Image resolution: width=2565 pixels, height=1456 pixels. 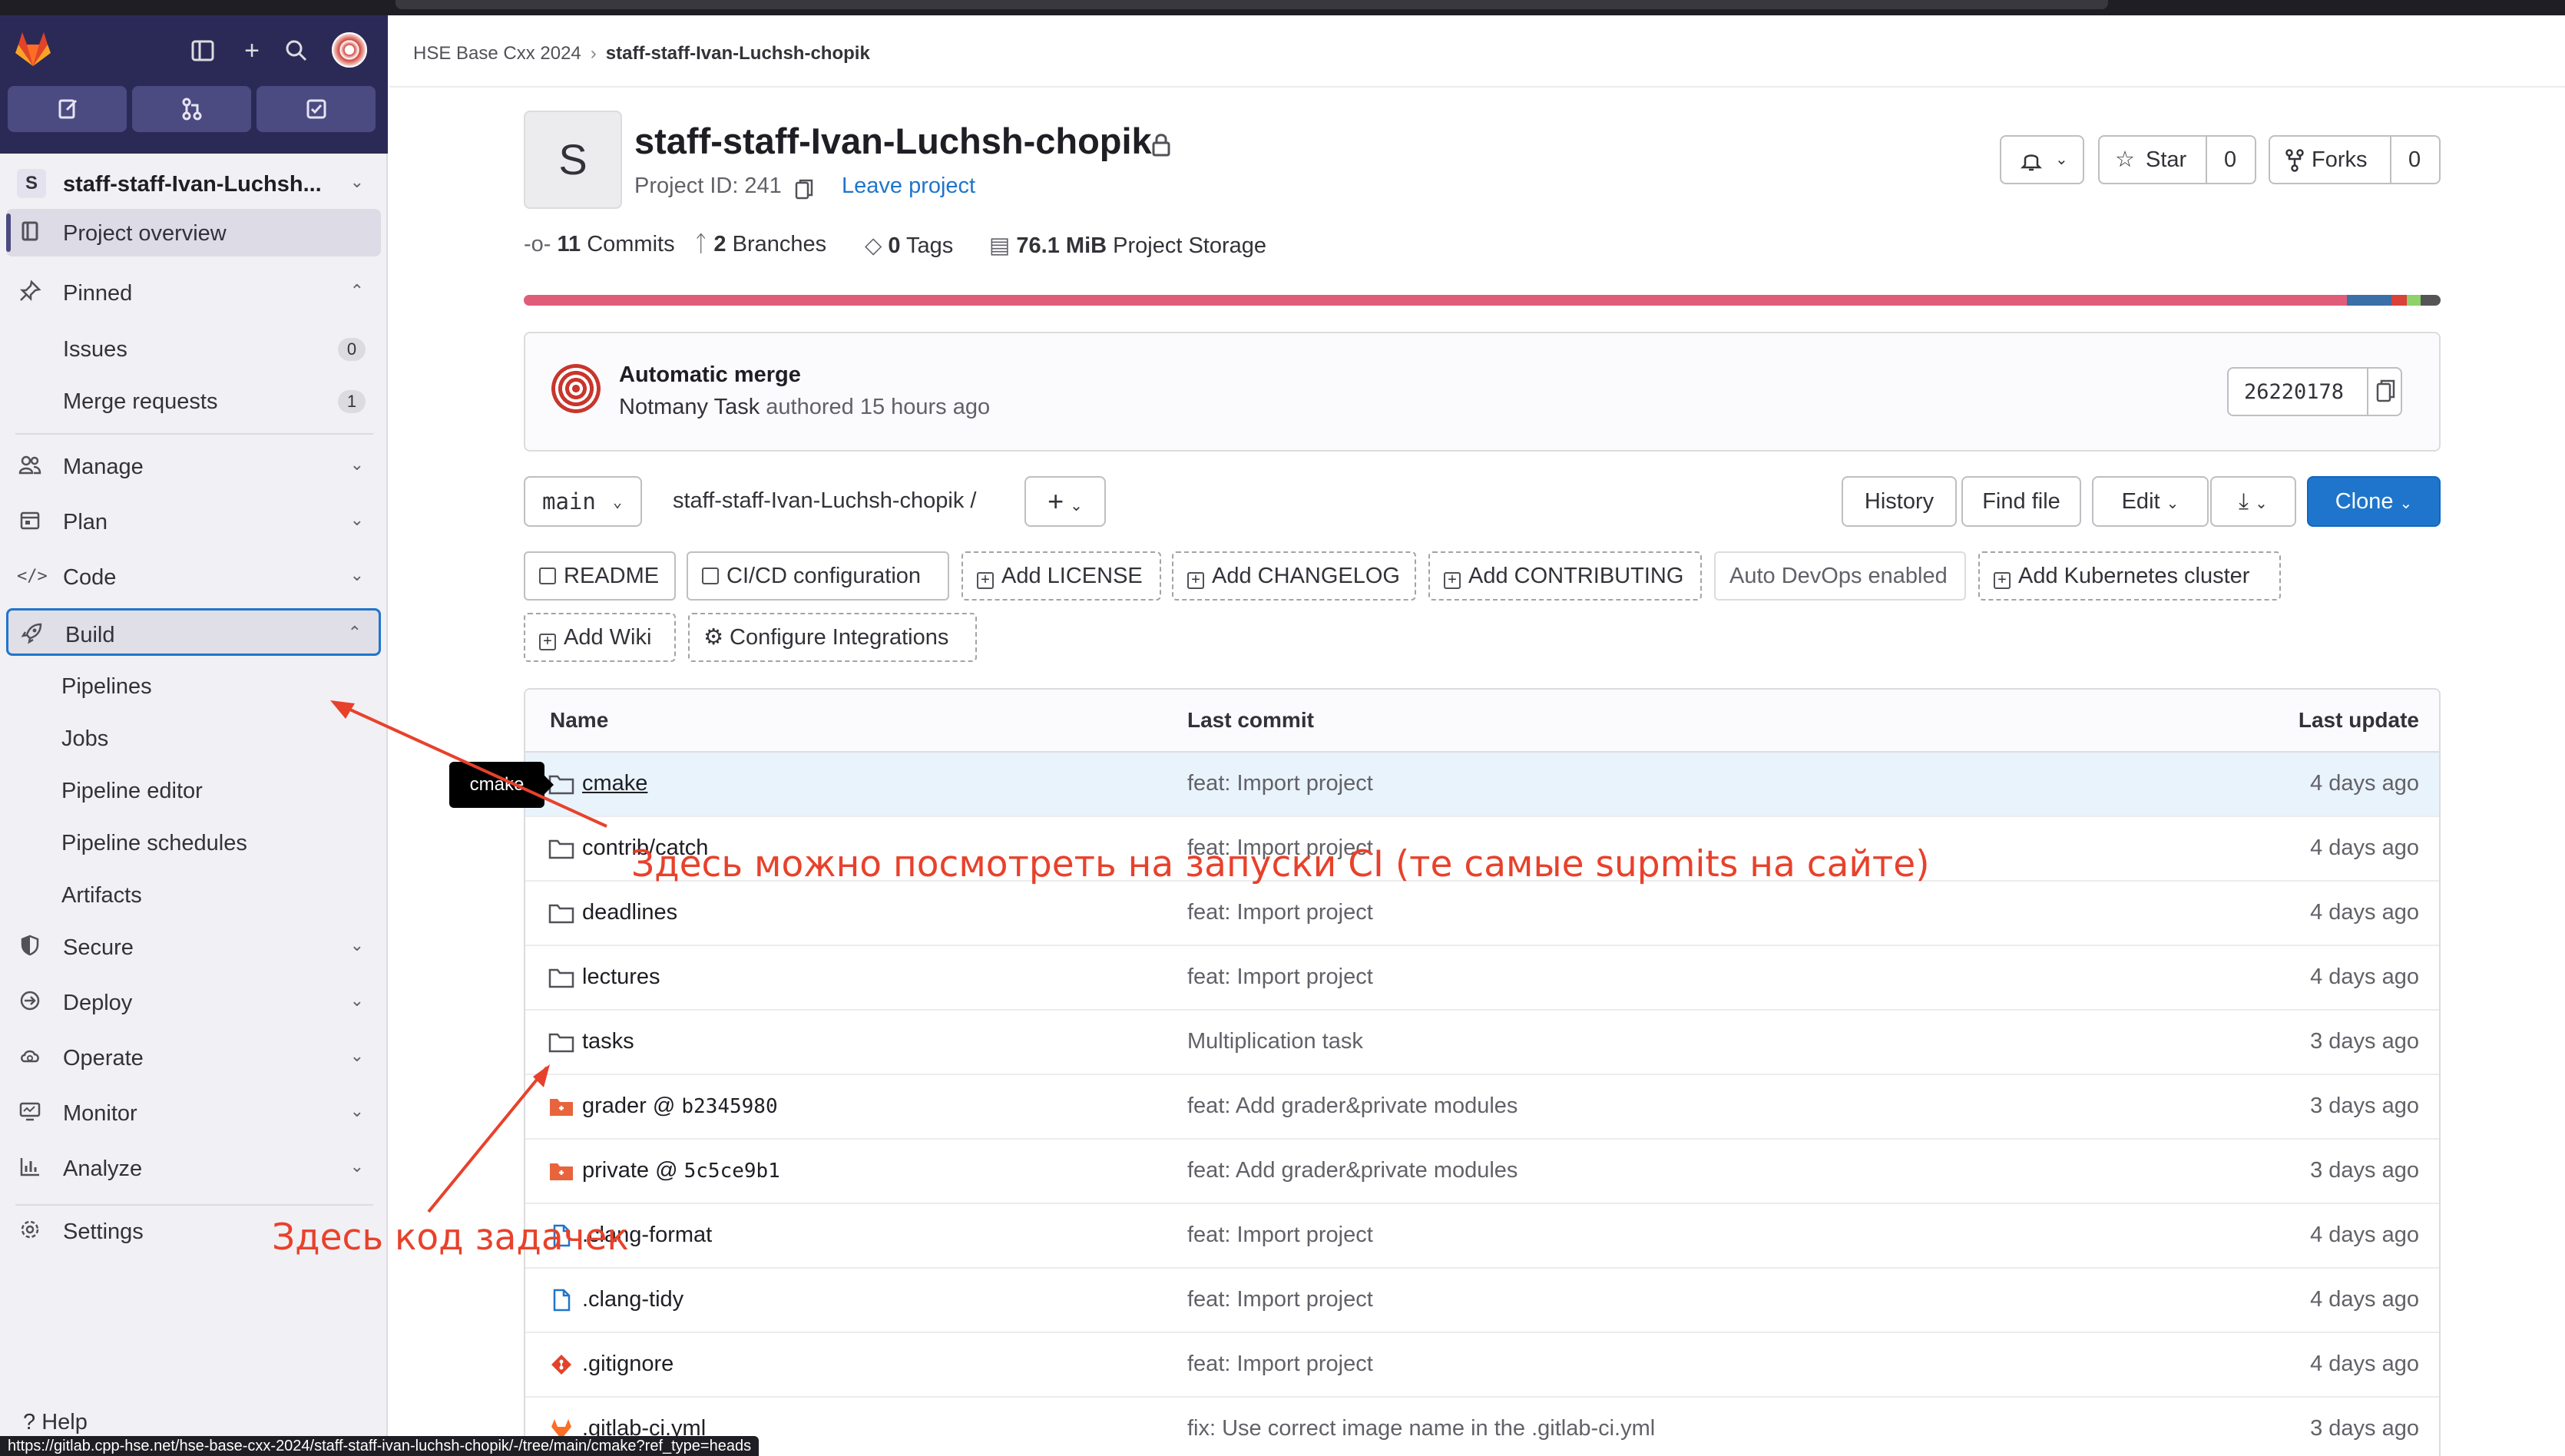 What do you see at coordinates (193, 521) in the screenshot?
I see `sidebar-item-plan: Plan ⌄` at bounding box center [193, 521].